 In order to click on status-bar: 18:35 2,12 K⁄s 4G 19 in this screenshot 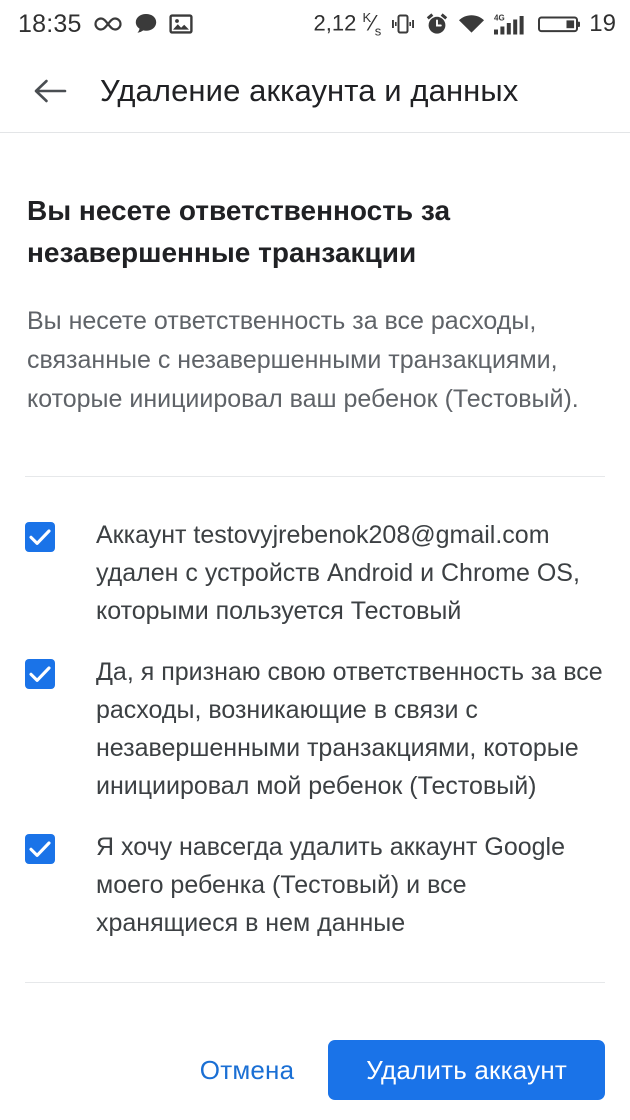, I will do `click(315, 24)`.